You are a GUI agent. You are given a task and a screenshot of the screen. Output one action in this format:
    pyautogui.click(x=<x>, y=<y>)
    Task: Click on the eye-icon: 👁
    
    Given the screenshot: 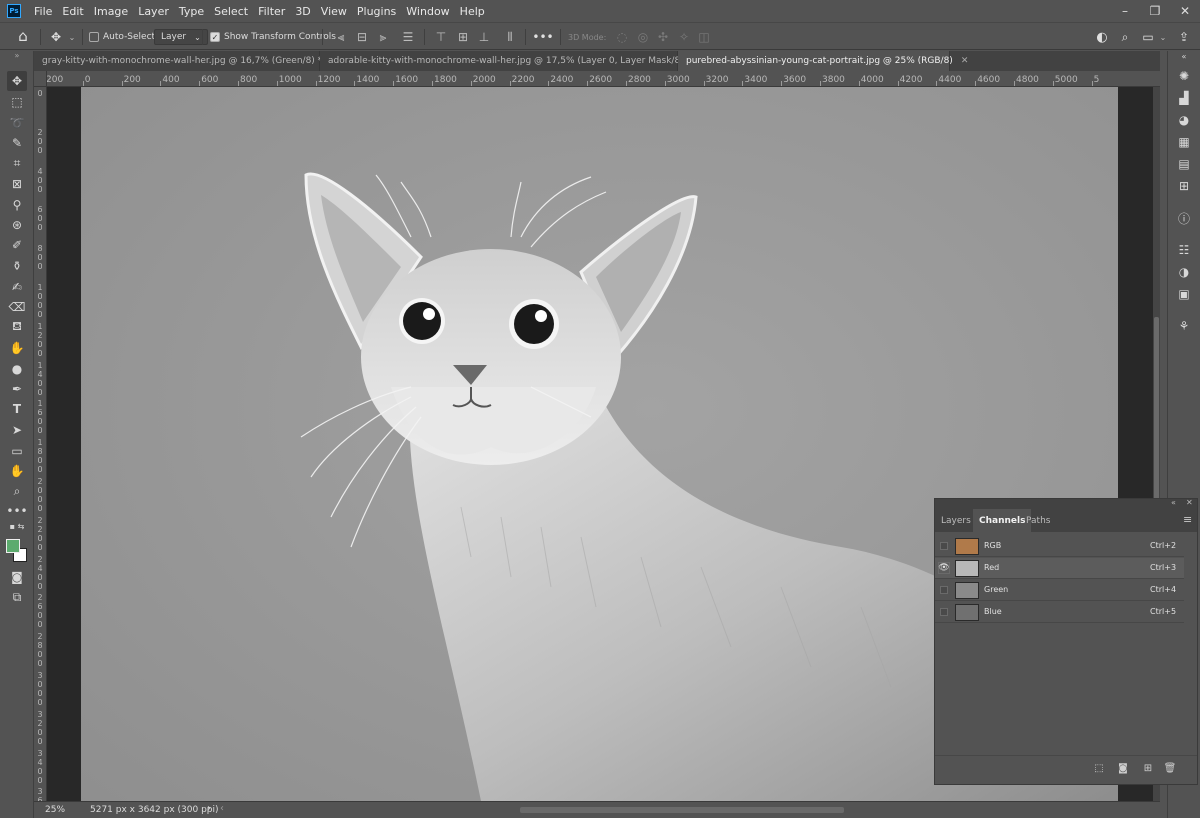 What is the action you would take?
    pyautogui.click(x=944, y=568)
    